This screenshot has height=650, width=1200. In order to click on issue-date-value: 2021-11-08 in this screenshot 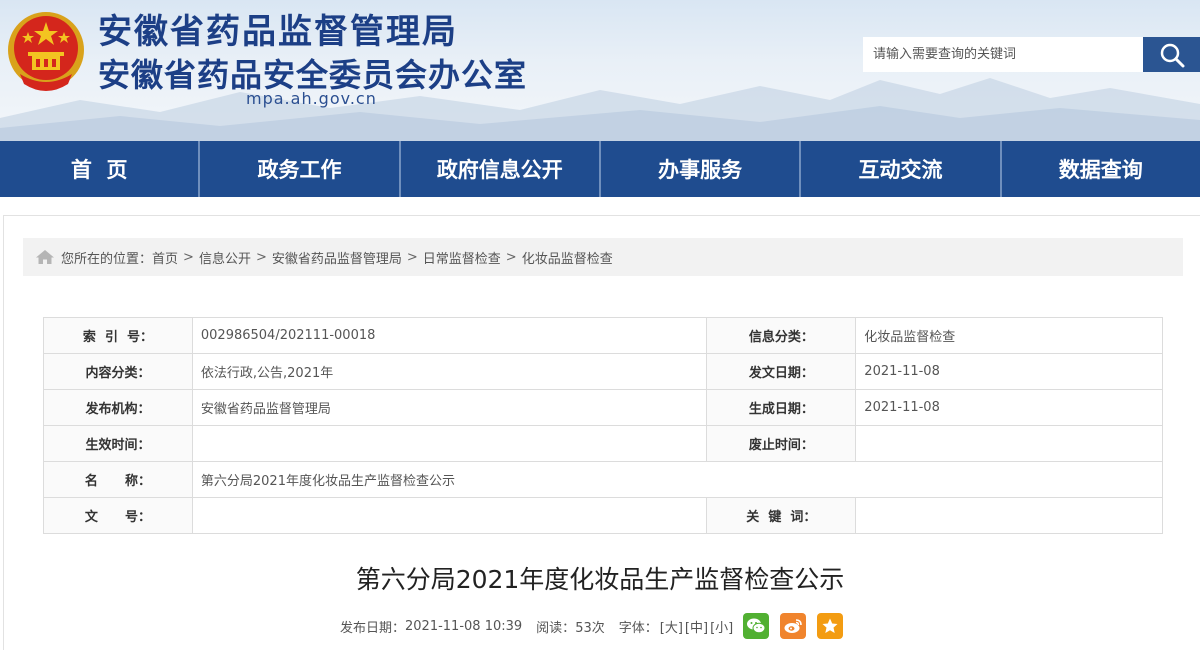, I will do `click(1009, 371)`.